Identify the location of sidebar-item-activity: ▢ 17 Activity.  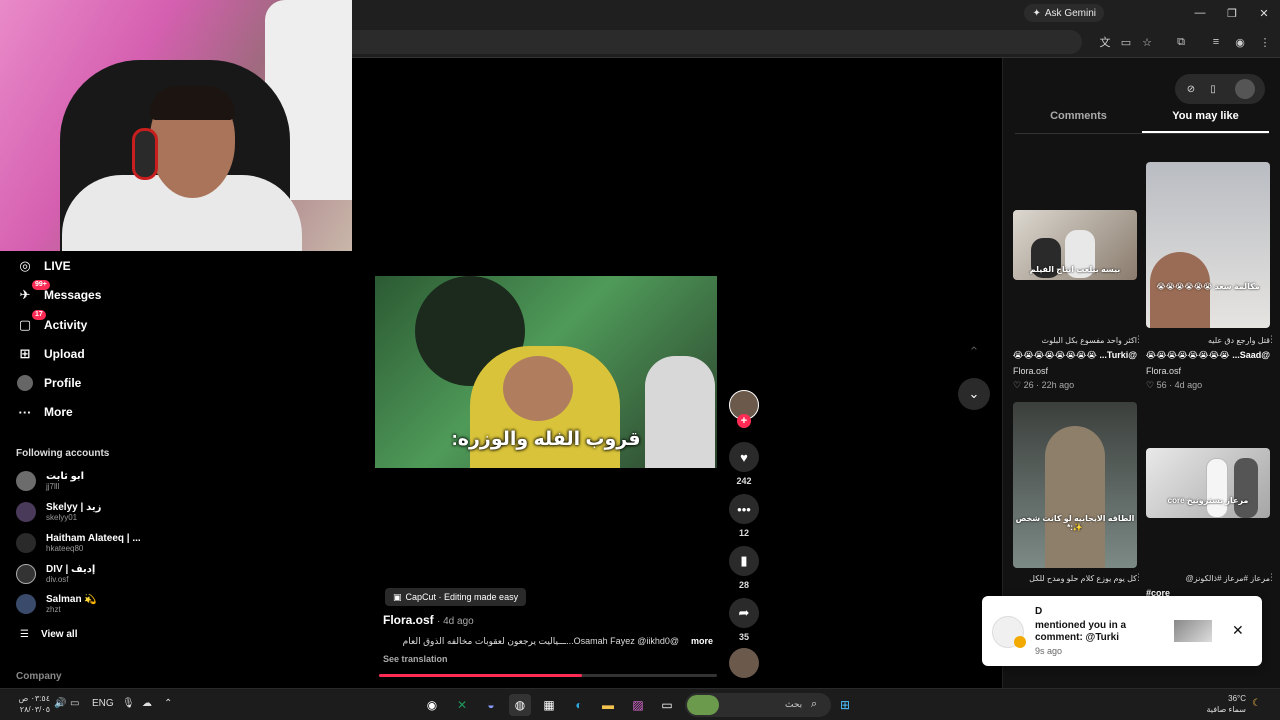
(52, 323).